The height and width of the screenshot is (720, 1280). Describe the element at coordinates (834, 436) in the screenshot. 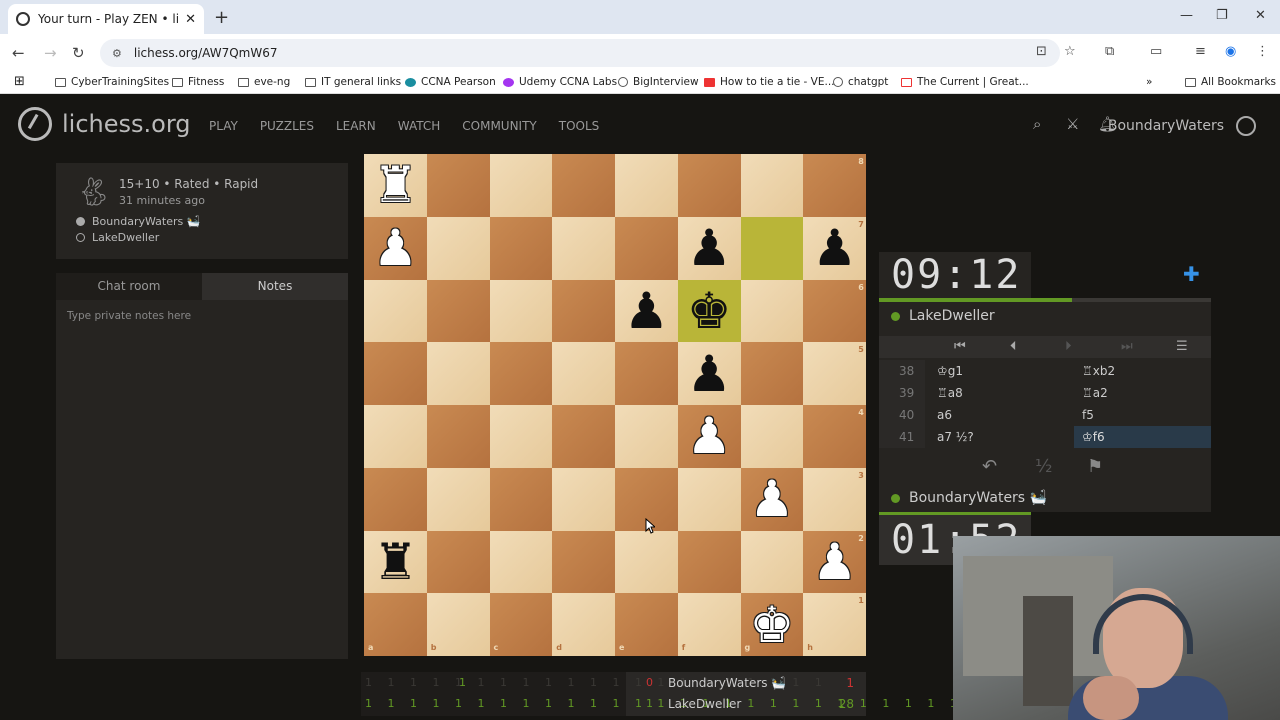

I see `square-h4` at that location.